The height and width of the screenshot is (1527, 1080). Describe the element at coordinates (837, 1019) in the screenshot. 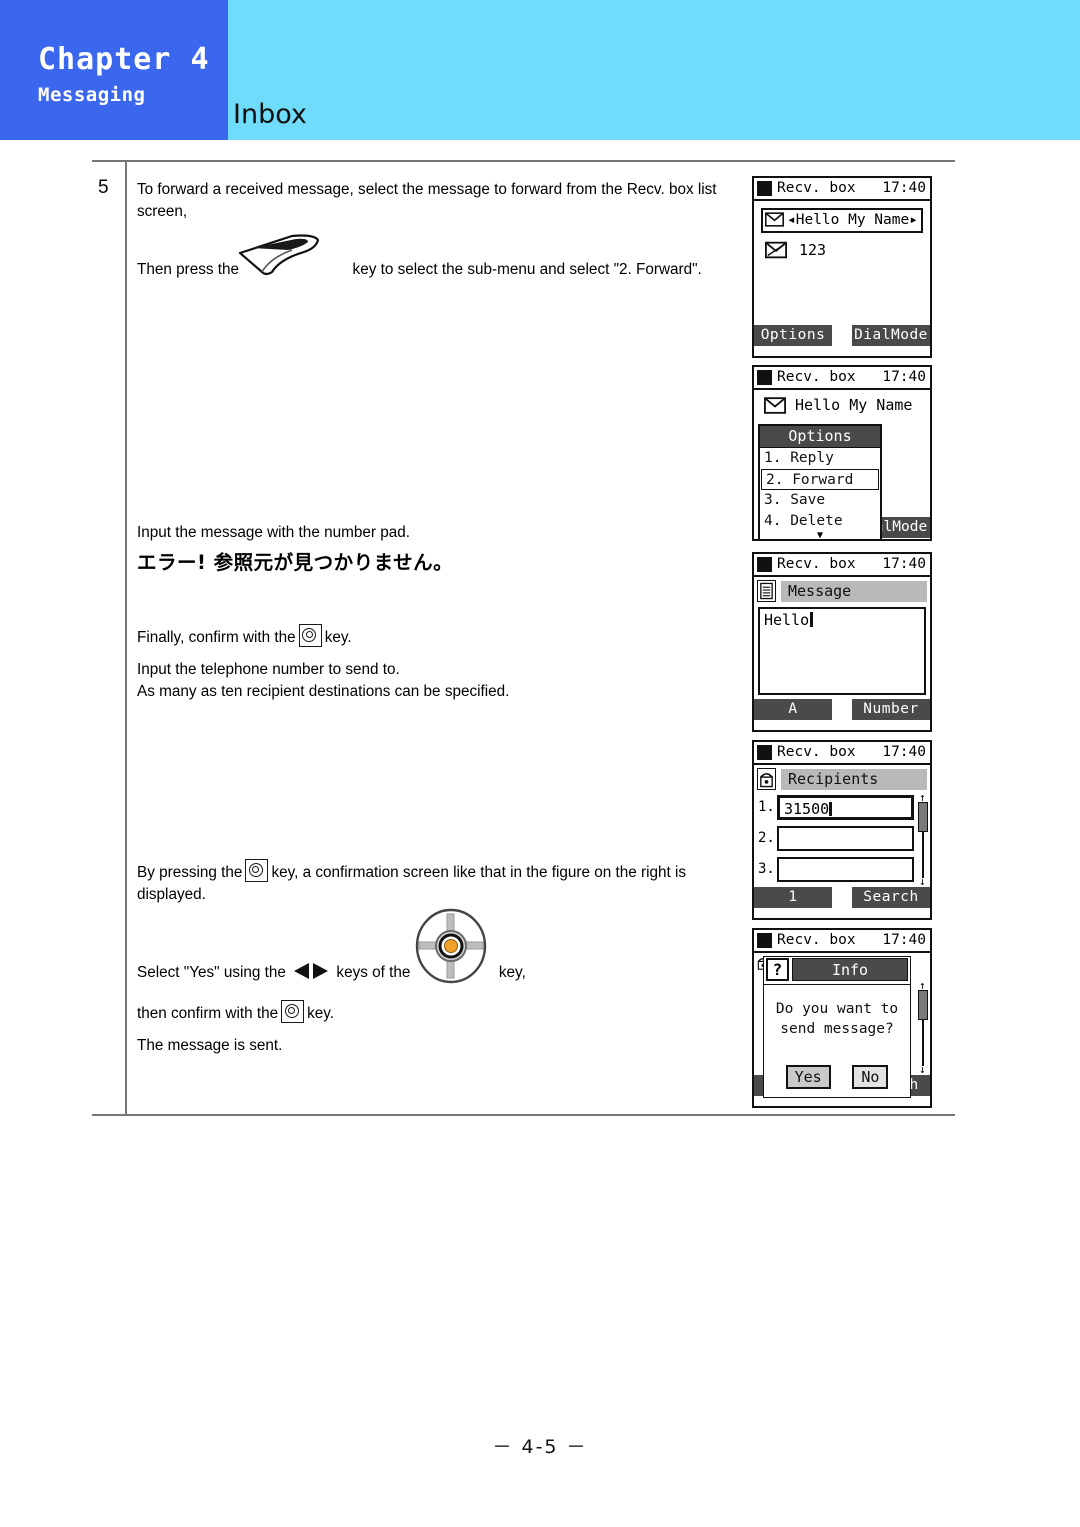

I see `dialog-message: Do you want to send message?` at that location.